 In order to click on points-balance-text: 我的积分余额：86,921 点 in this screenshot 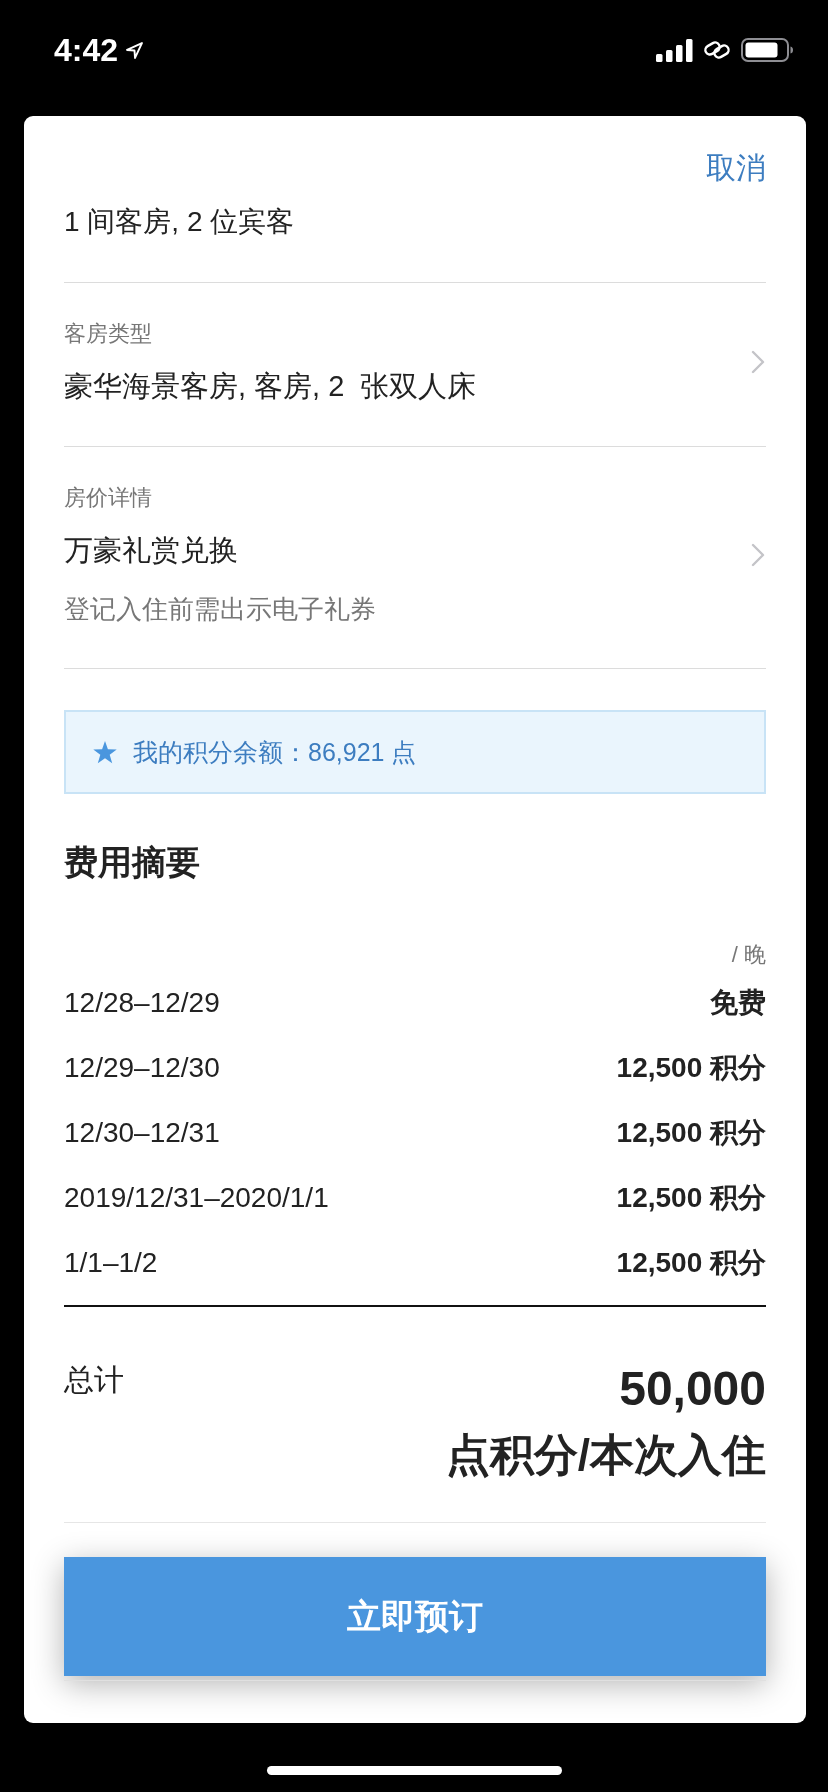, I will do `click(275, 752)`.